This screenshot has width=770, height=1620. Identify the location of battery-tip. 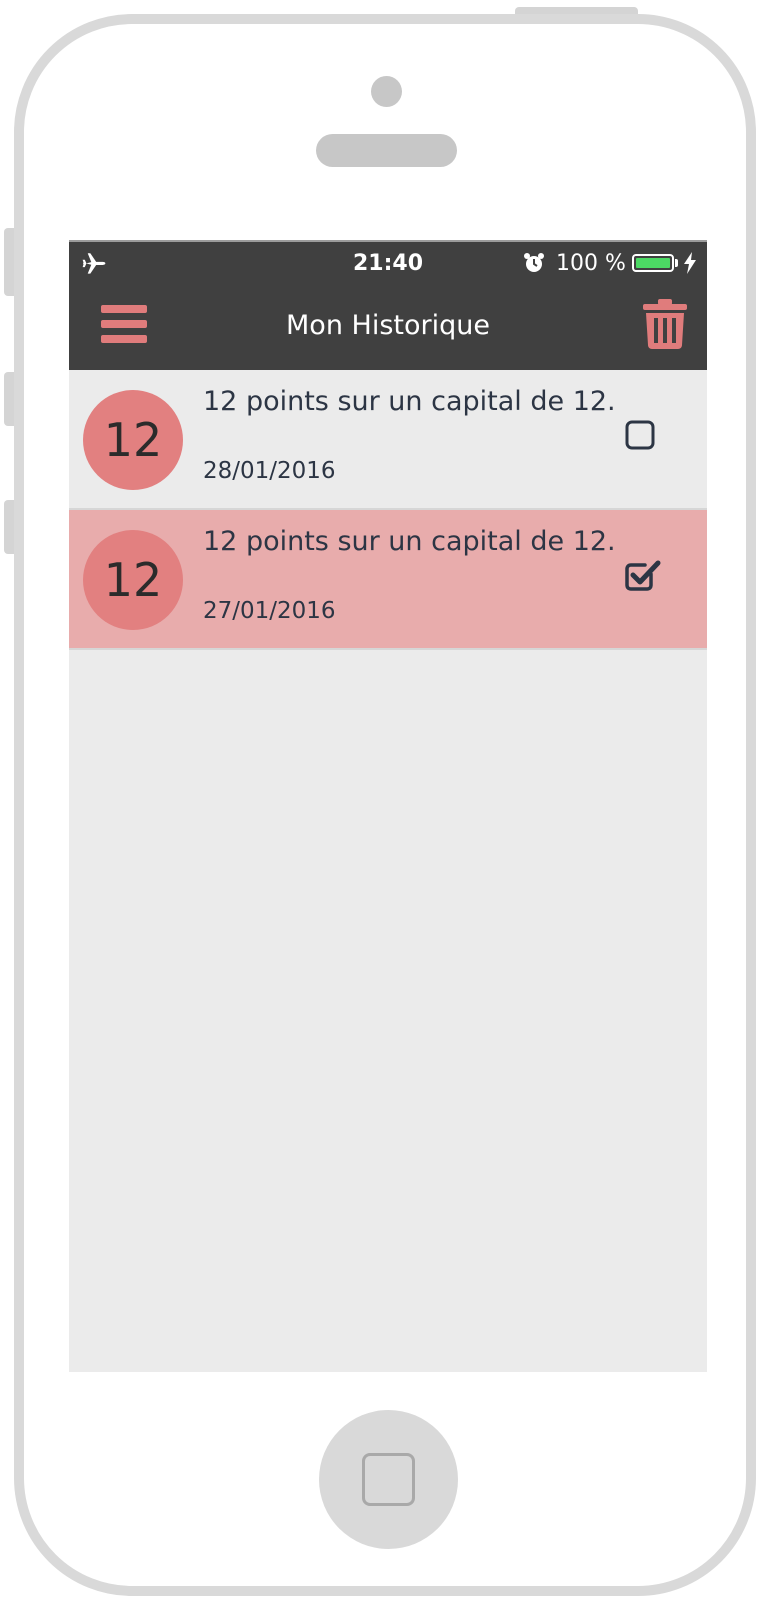
(676, 263).